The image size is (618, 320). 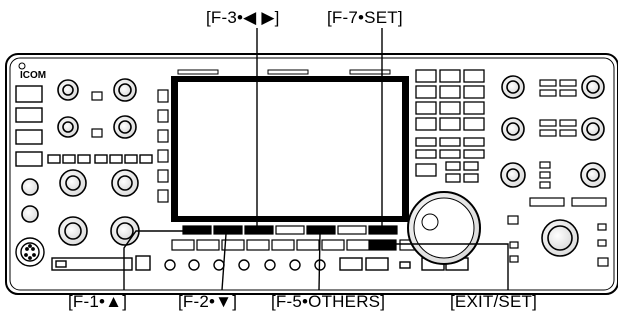 I want to click on lower-key-row, so click(x=294, y=245).